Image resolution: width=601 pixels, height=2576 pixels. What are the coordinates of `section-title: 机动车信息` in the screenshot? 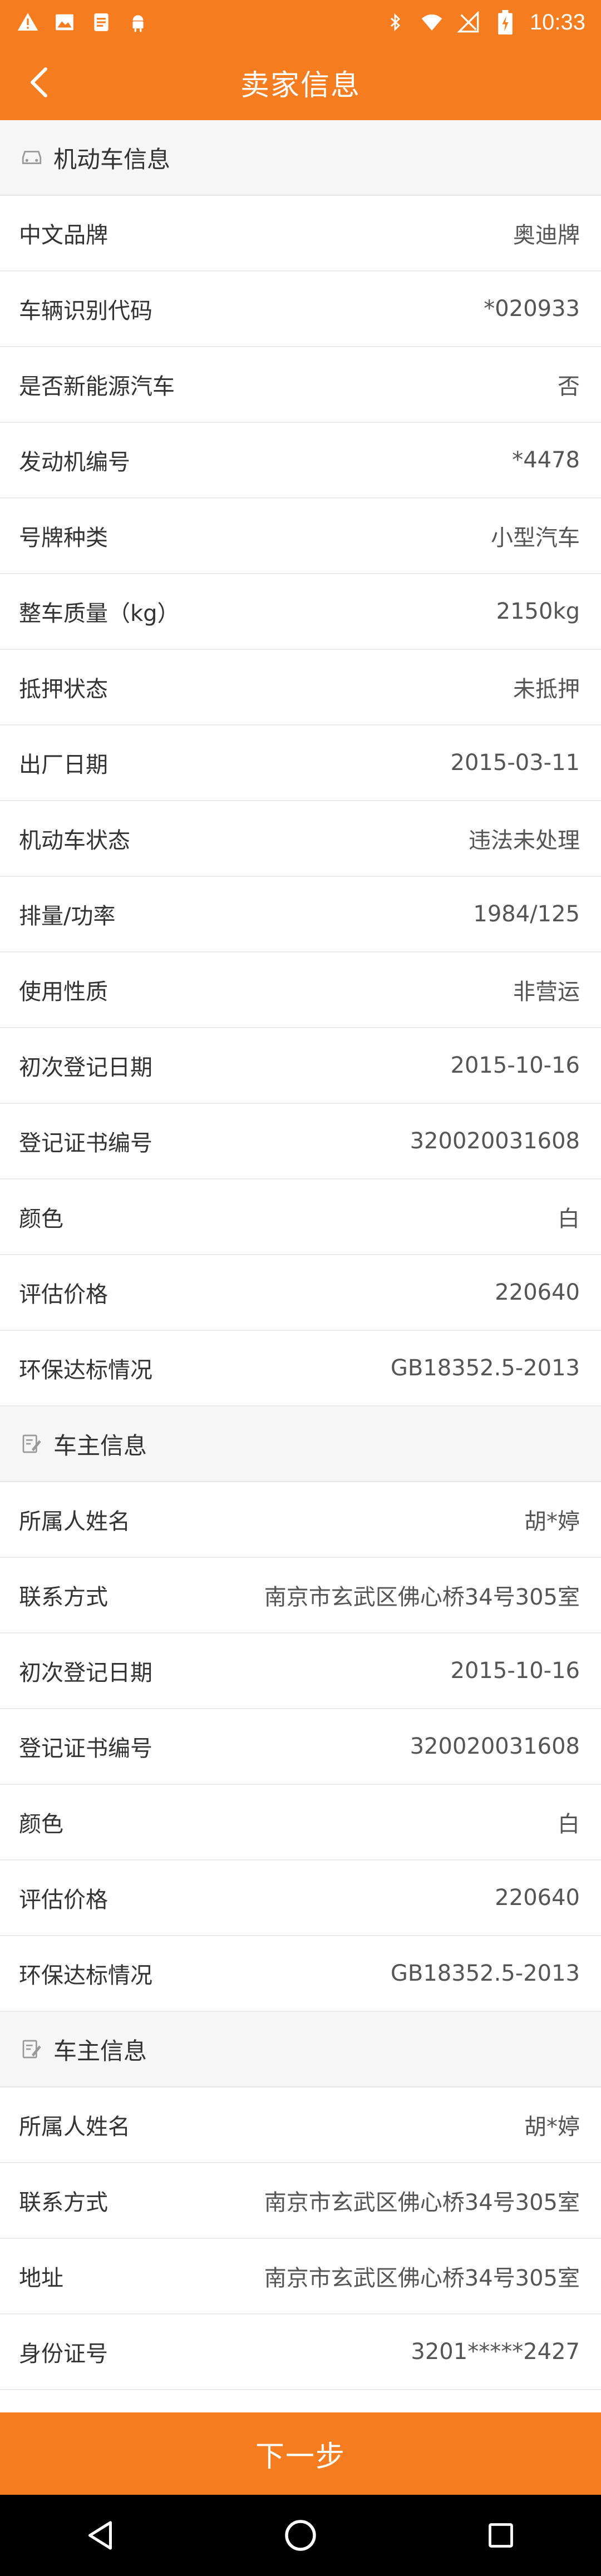 It's located at (112, 159).